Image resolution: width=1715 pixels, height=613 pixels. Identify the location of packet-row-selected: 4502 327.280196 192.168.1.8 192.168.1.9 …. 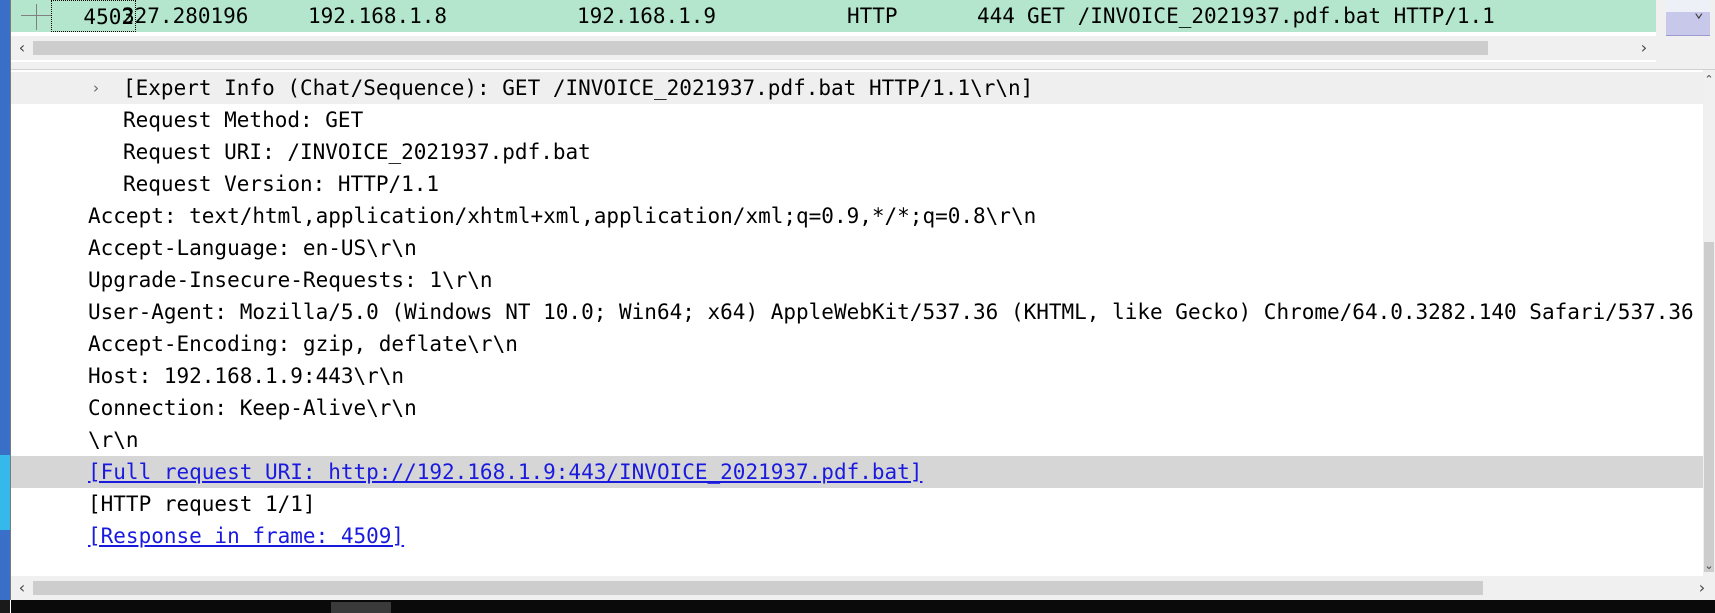
(833, 16).